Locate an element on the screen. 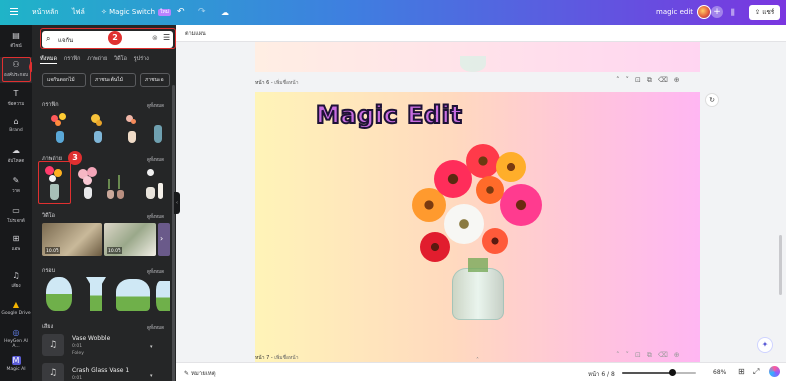 This screenshot has height=381, width=786. tab-photos: ภาพถ่าย is located at coordinates (97, 59).